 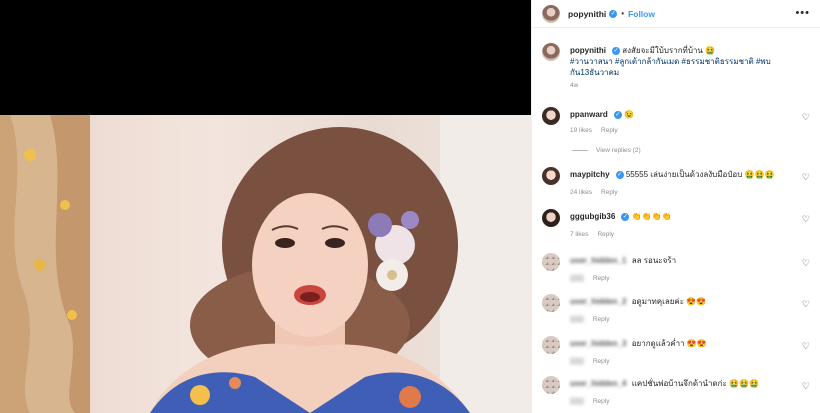 What do you see at coordinates (551, 52) in the screenshot?
I see `caption-avatar` at bounding box center [551, 52].